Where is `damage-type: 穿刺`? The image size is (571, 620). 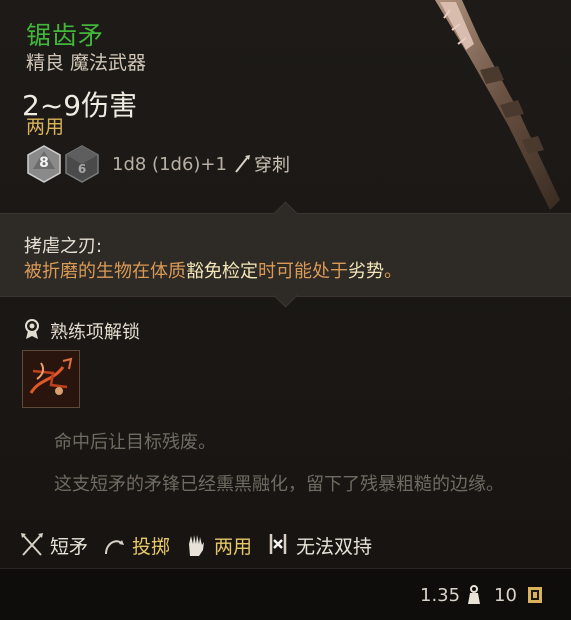 damage-type: 穿刺 is located at coordinates (271, 165).